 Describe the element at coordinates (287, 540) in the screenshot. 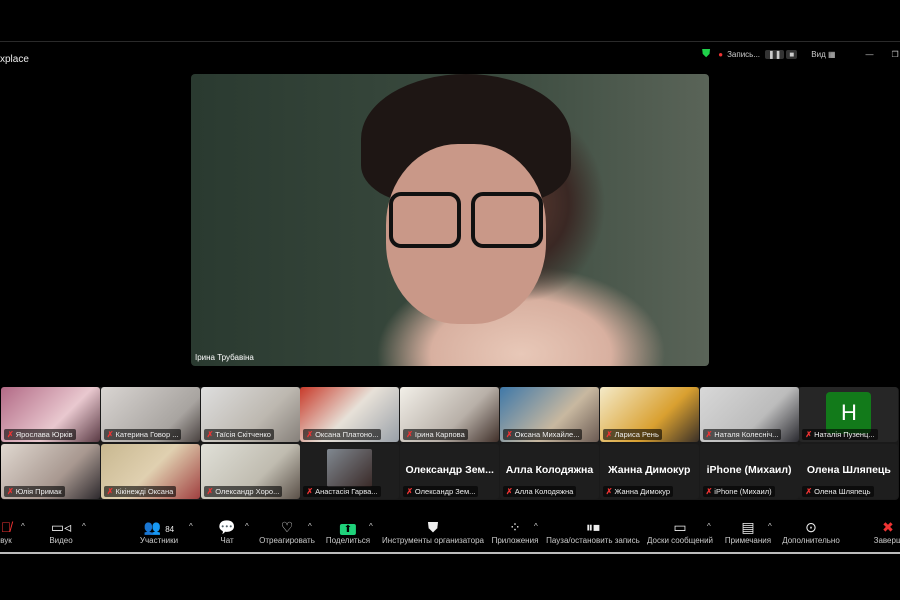

I see `react-label: Отреагировать` at that location.